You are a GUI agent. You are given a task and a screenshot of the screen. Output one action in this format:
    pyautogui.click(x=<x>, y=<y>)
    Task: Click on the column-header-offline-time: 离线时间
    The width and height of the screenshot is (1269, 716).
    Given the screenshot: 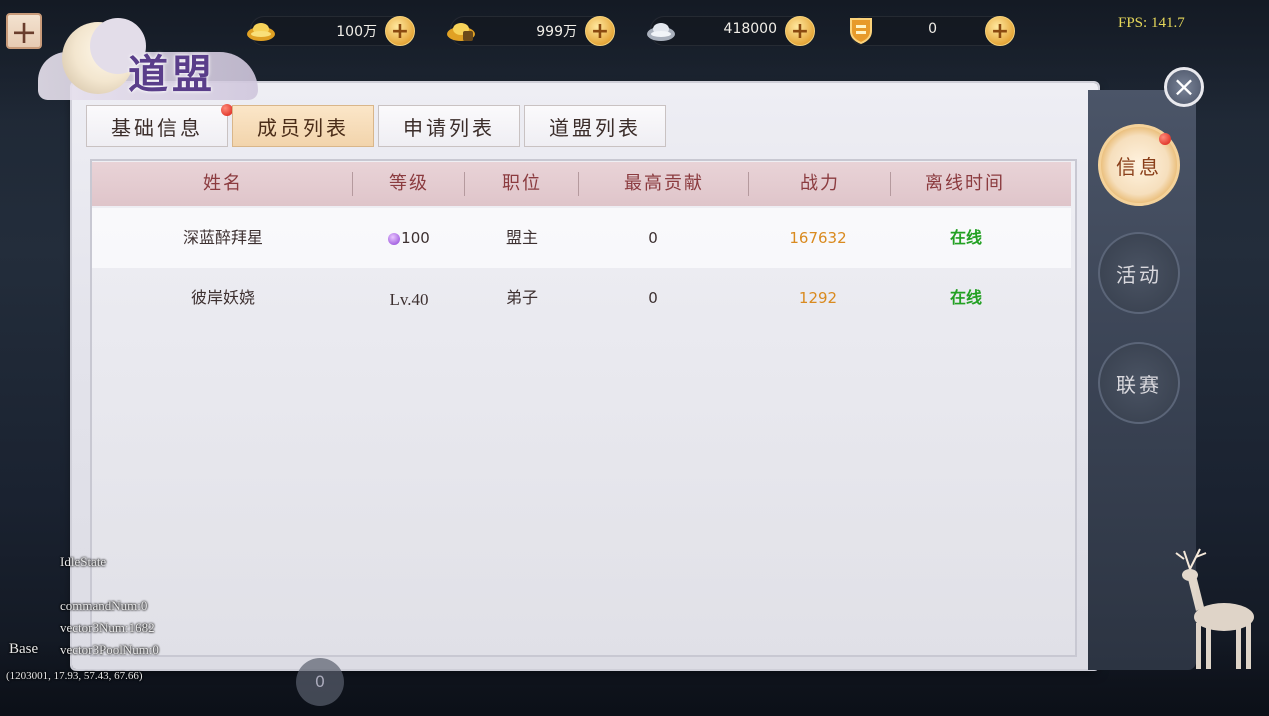 What is the action you would take?
    pyautogui.click(x=965, y=183)
    